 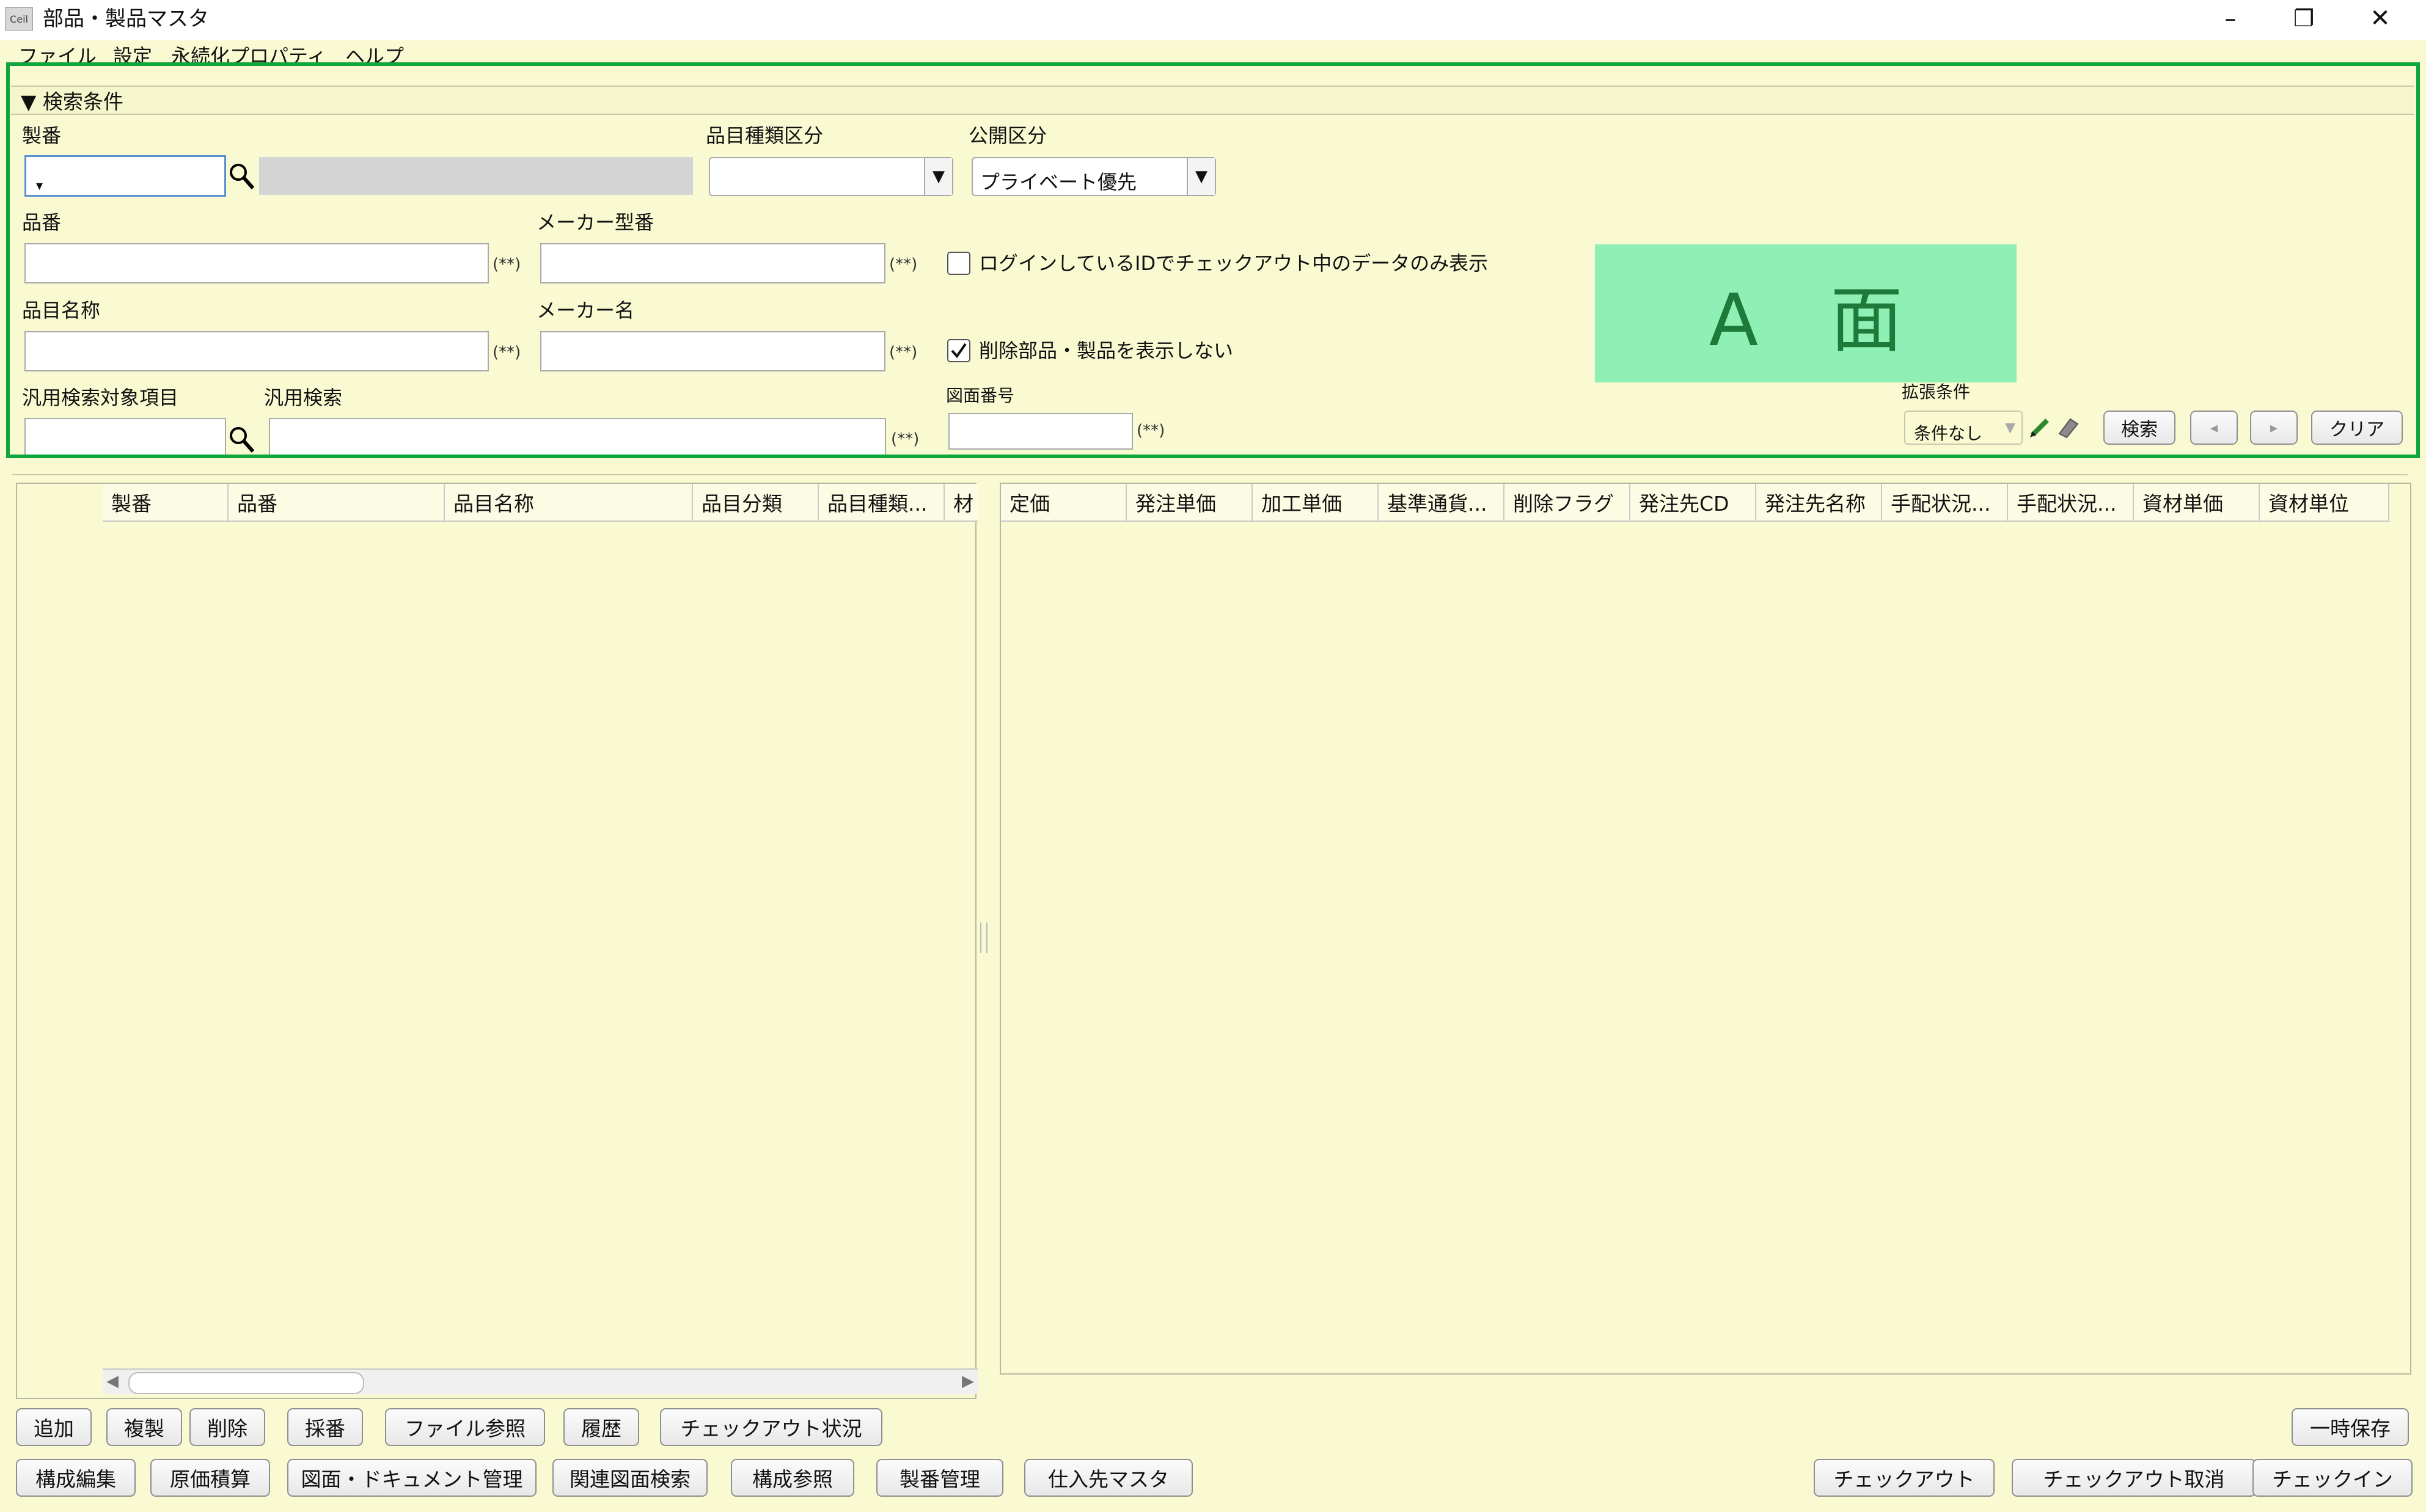 I want to click on title-bar: Ceil 部品・製品マスタ – ❐ ✕, so click(x=1213, y=20).